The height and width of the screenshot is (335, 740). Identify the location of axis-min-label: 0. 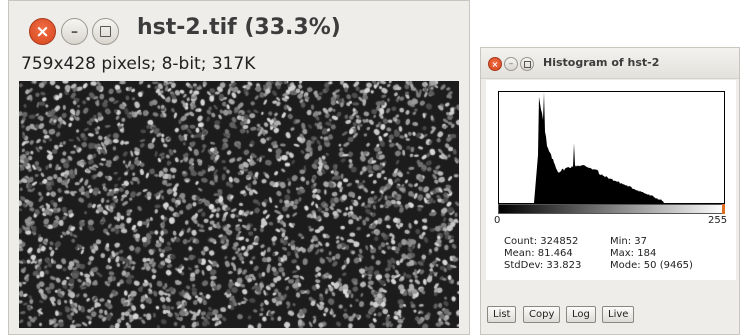
(497, 220).